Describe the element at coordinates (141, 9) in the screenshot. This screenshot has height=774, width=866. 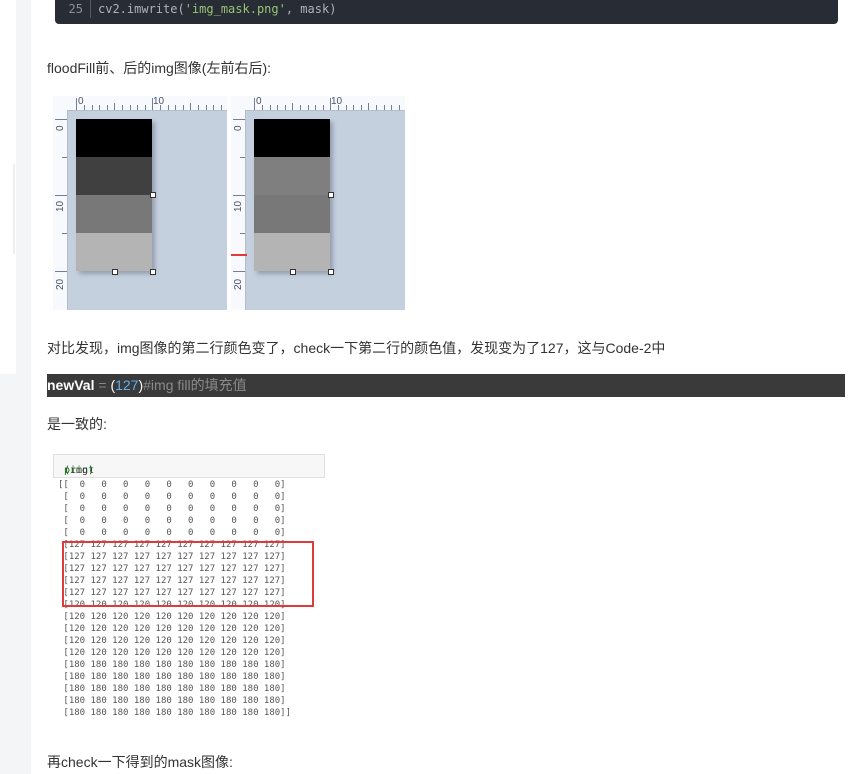
I see `code-prefix: cv2.imwrite(` at that location.